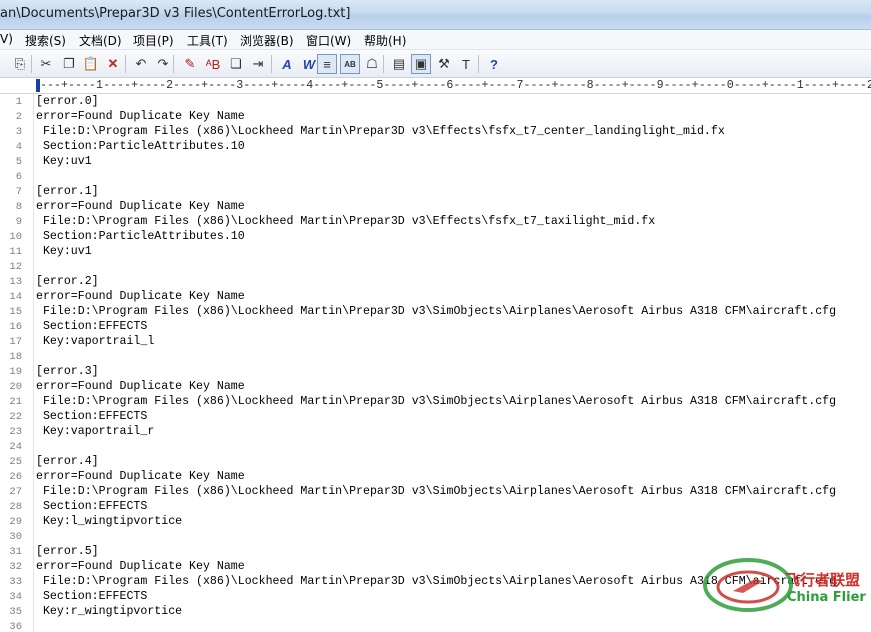  What do you see at coordinates (67, 371) in the screenshot?
I see `editor-line: [error.3]` at bounding box center [67, 371].